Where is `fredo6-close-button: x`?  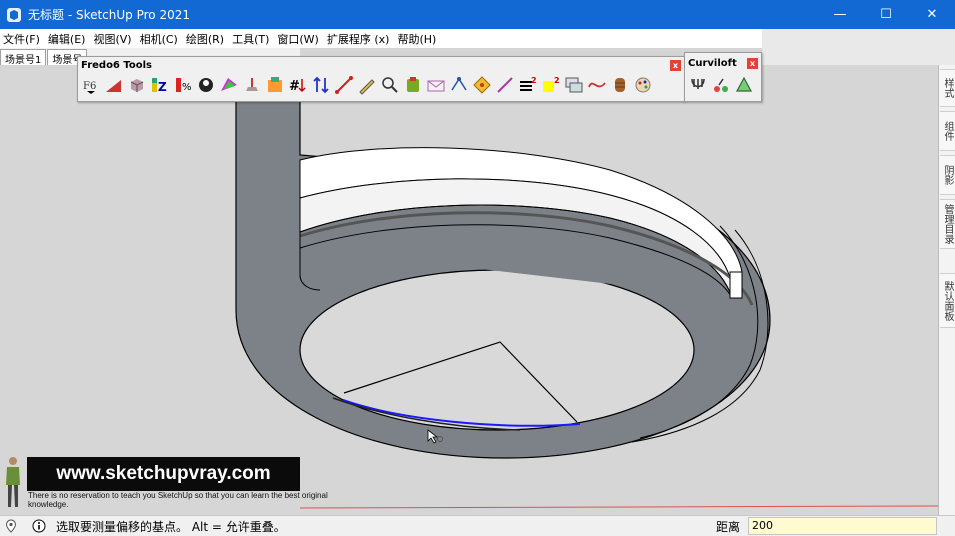
fredo6-close-button: x is located at coordinates (675, 65).